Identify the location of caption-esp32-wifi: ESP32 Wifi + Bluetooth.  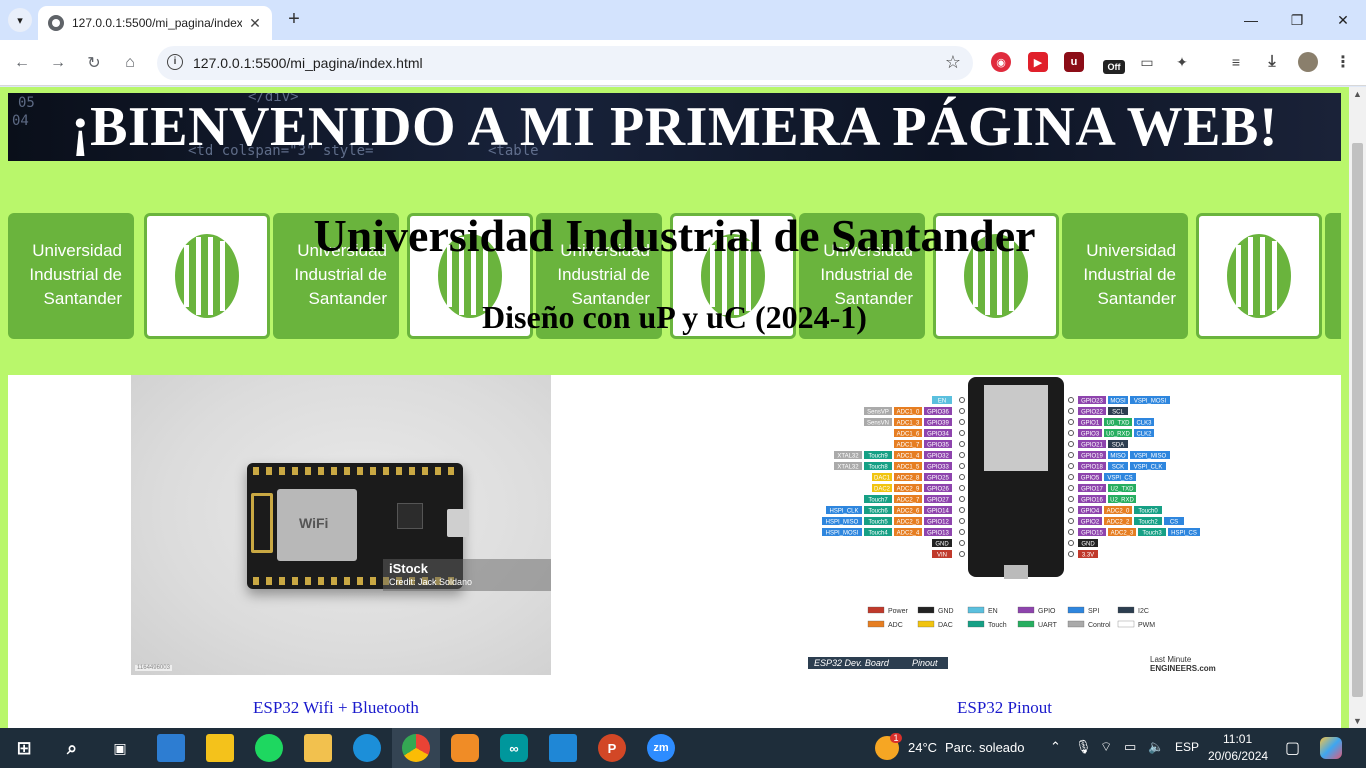
(336, 708).